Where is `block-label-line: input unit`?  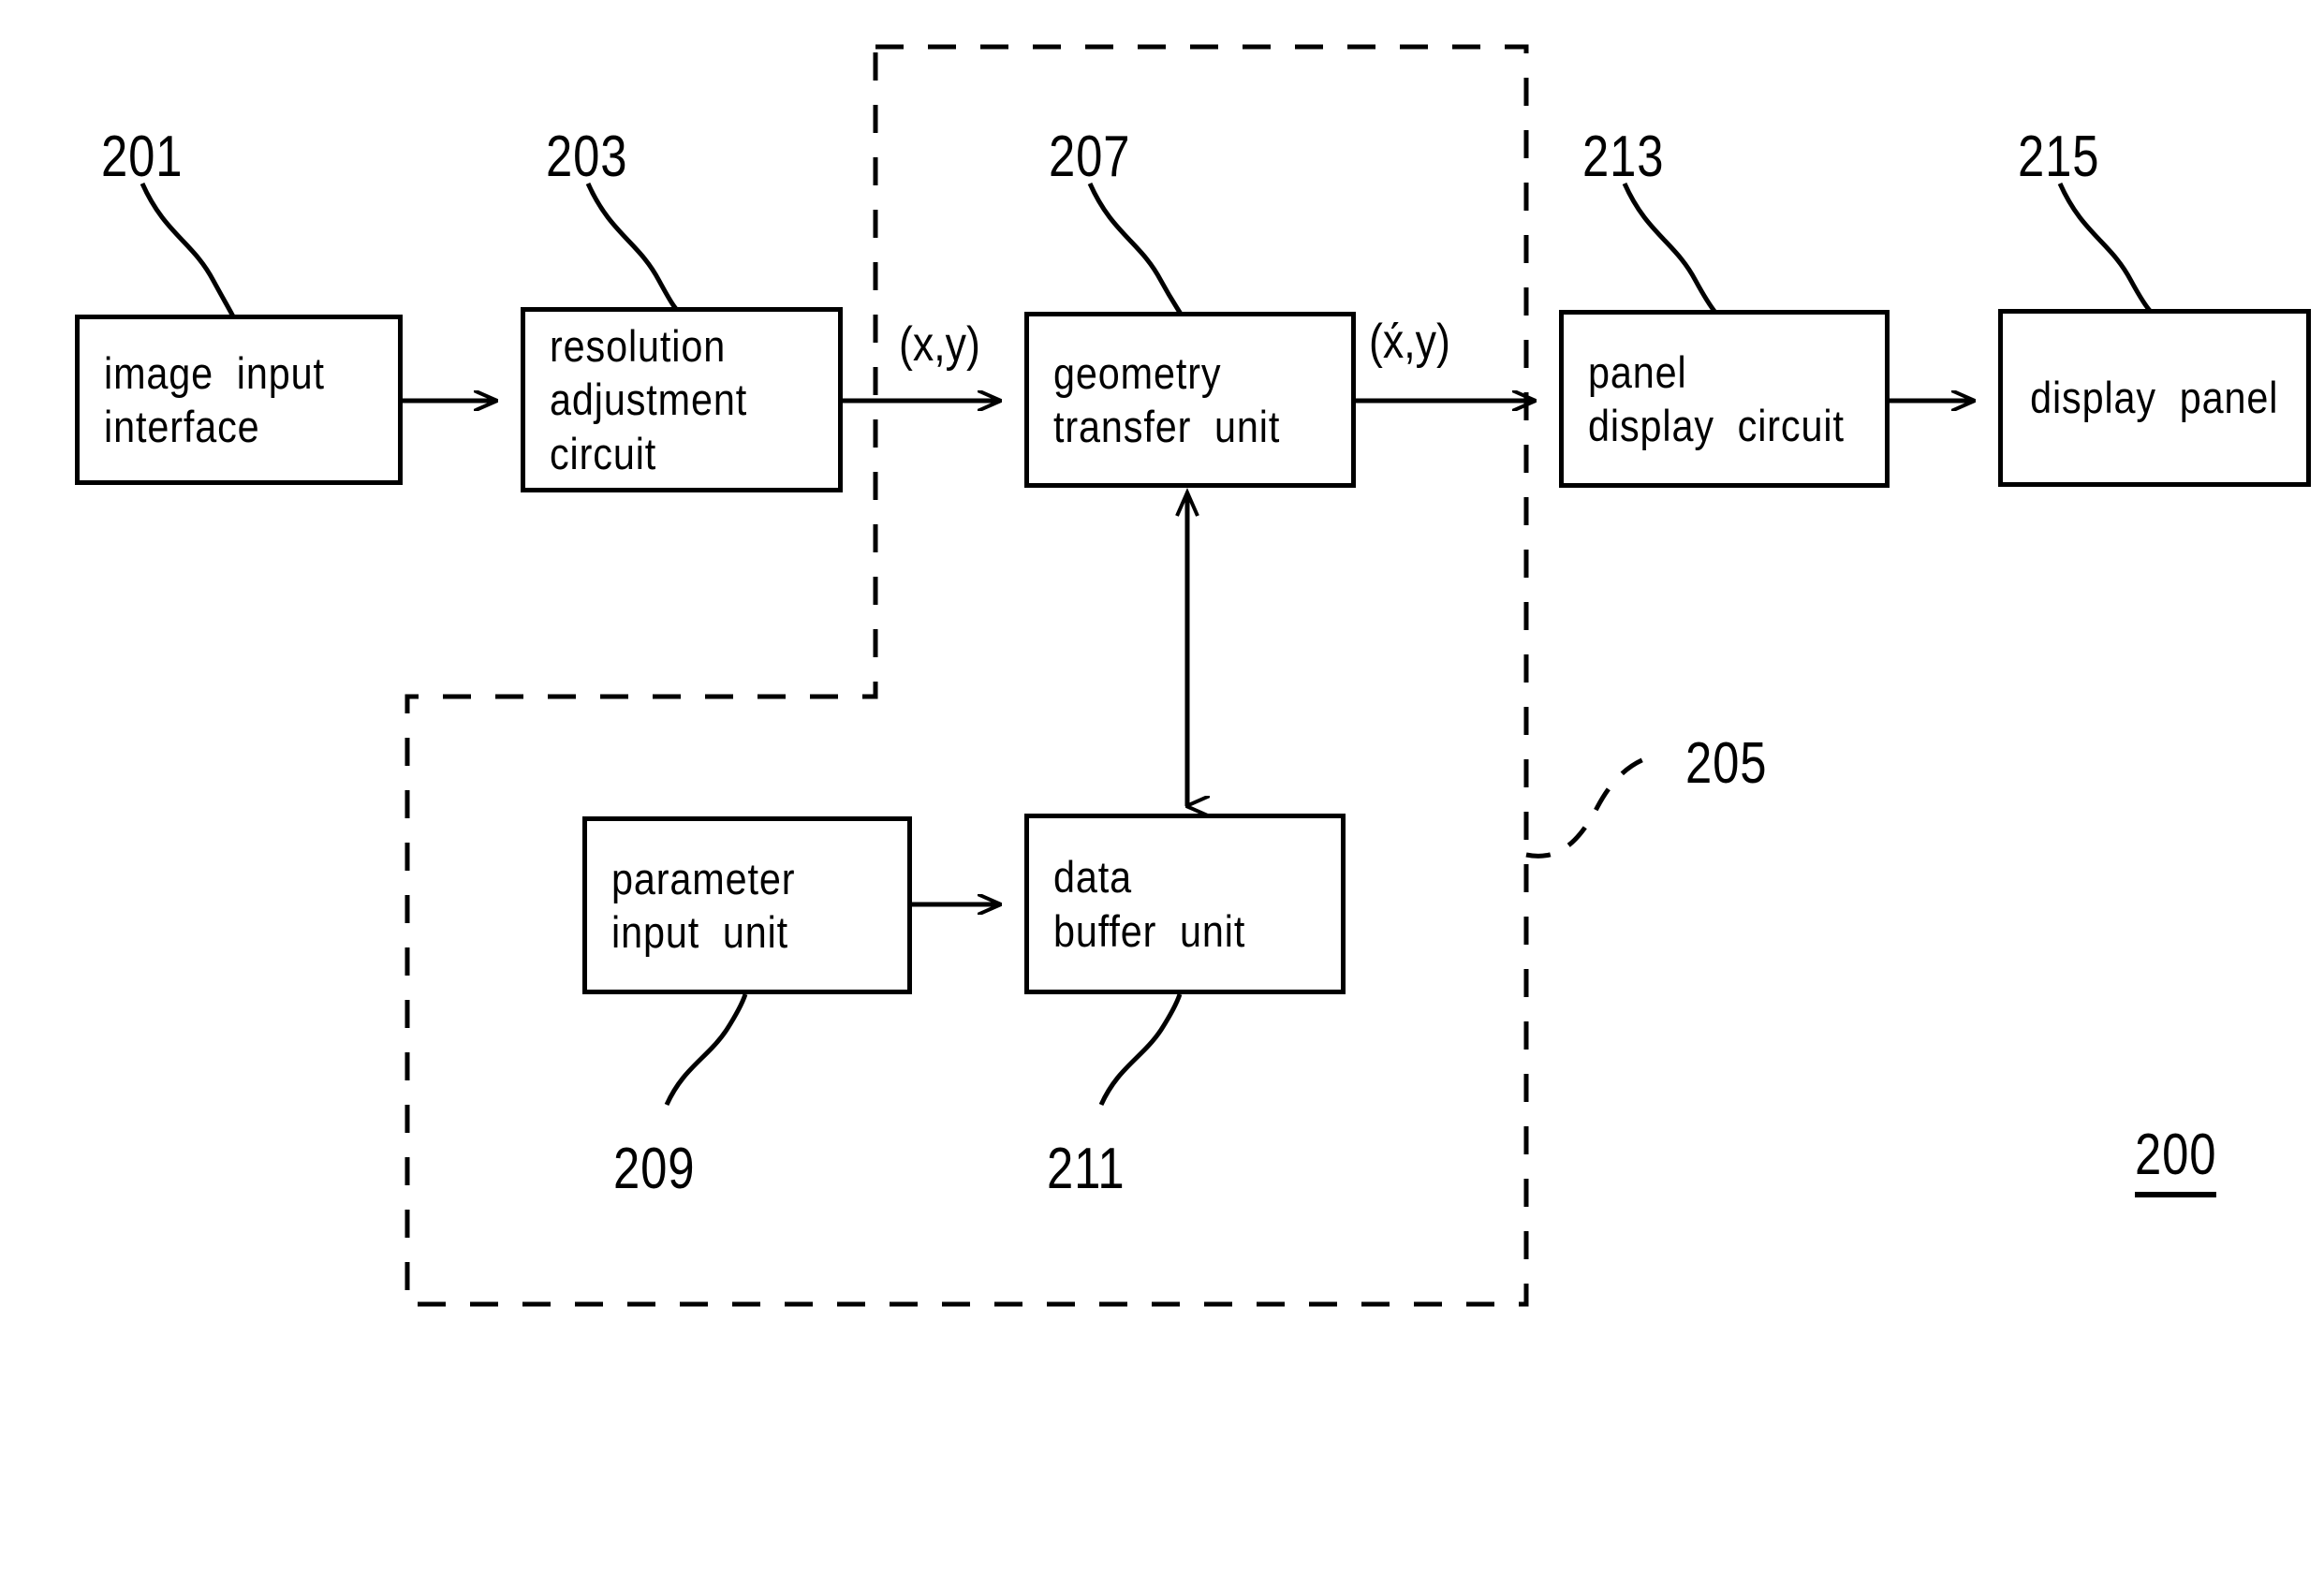 block-label-line: input unit is located at coordinates (700, 932).